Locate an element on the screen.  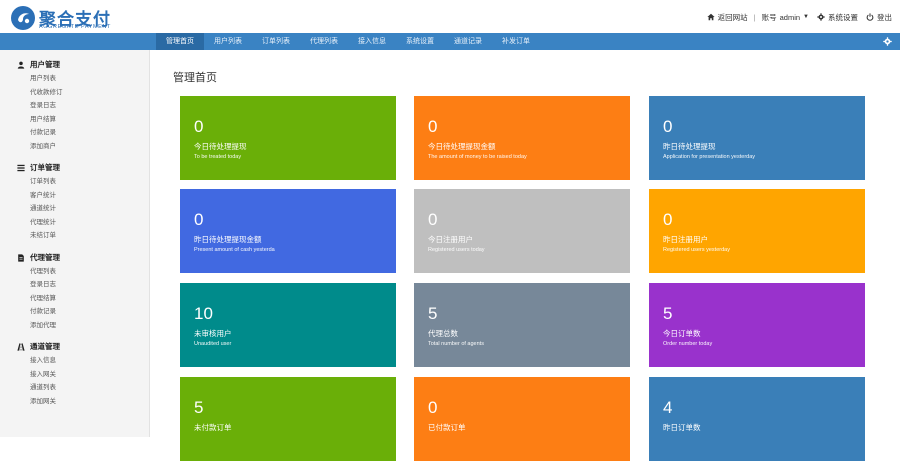
stat-label: 今日待处理提现 is located at coordinates (220, 146).